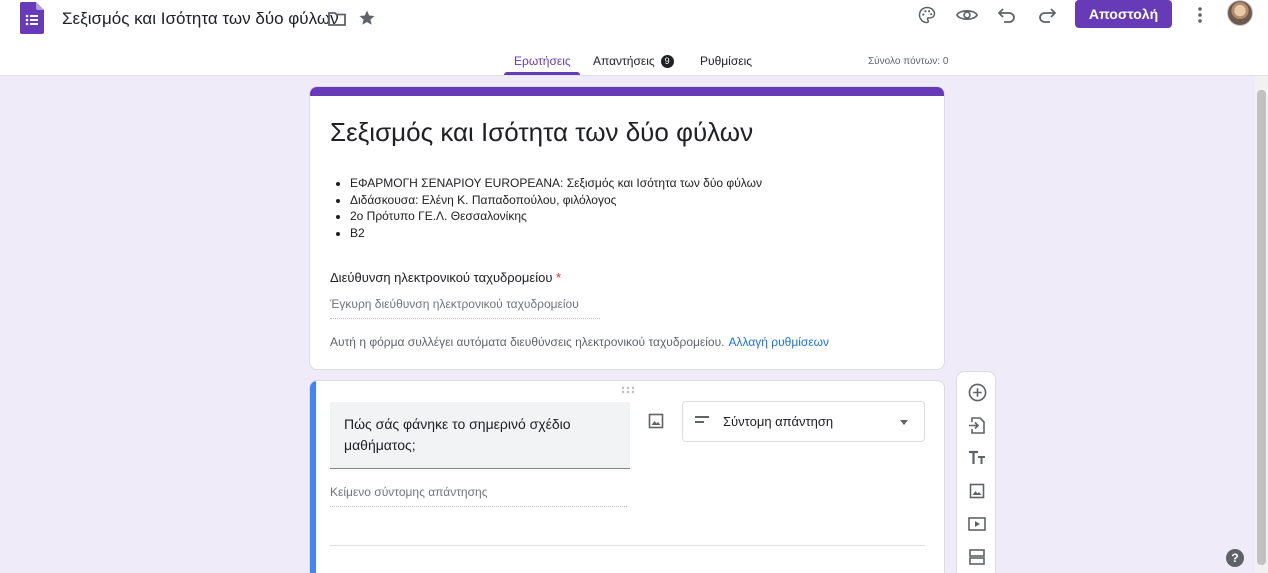  What do you see at coordinates (977, 425) in the screenshot?
I see `import-questions-icon` at bounding box center [977, 425].